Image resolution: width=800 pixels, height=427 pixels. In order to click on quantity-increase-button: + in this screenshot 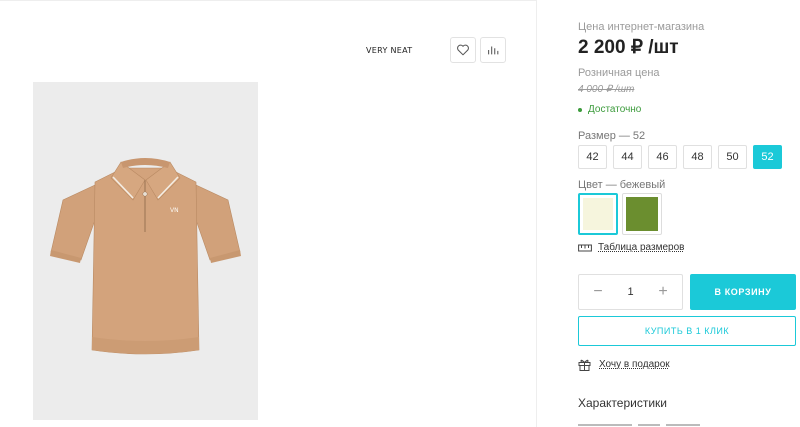, I will do `click(663, 292)`.